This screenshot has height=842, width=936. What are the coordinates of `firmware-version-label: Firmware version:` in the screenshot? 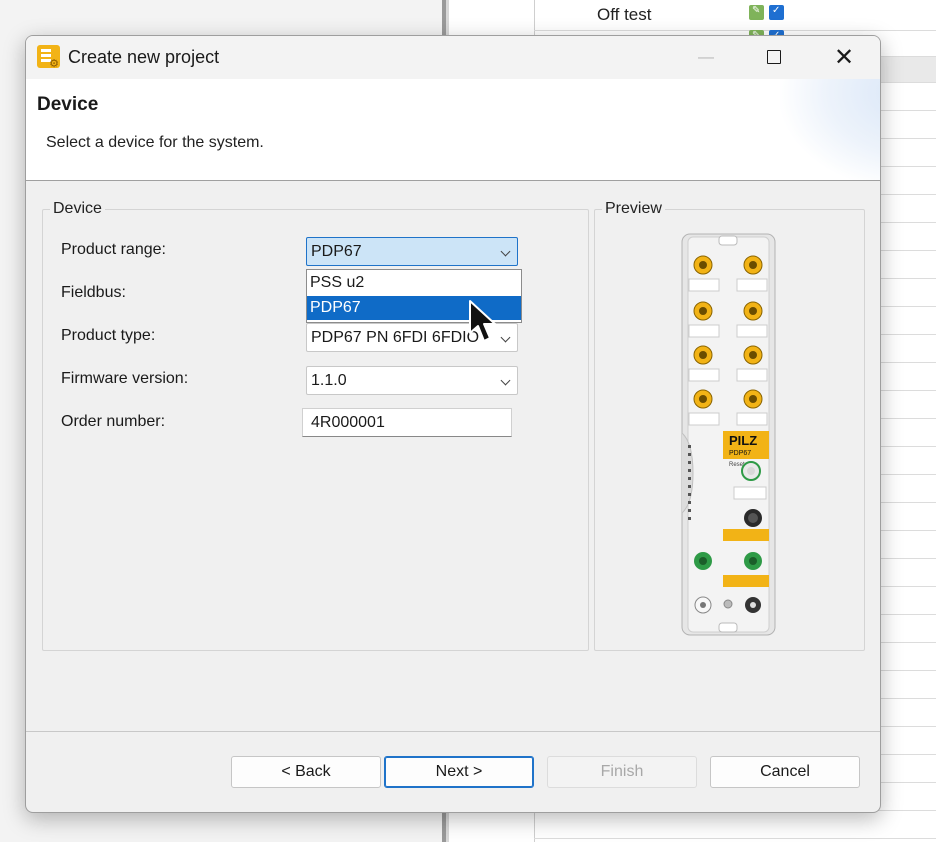 It's located at (125, 378).